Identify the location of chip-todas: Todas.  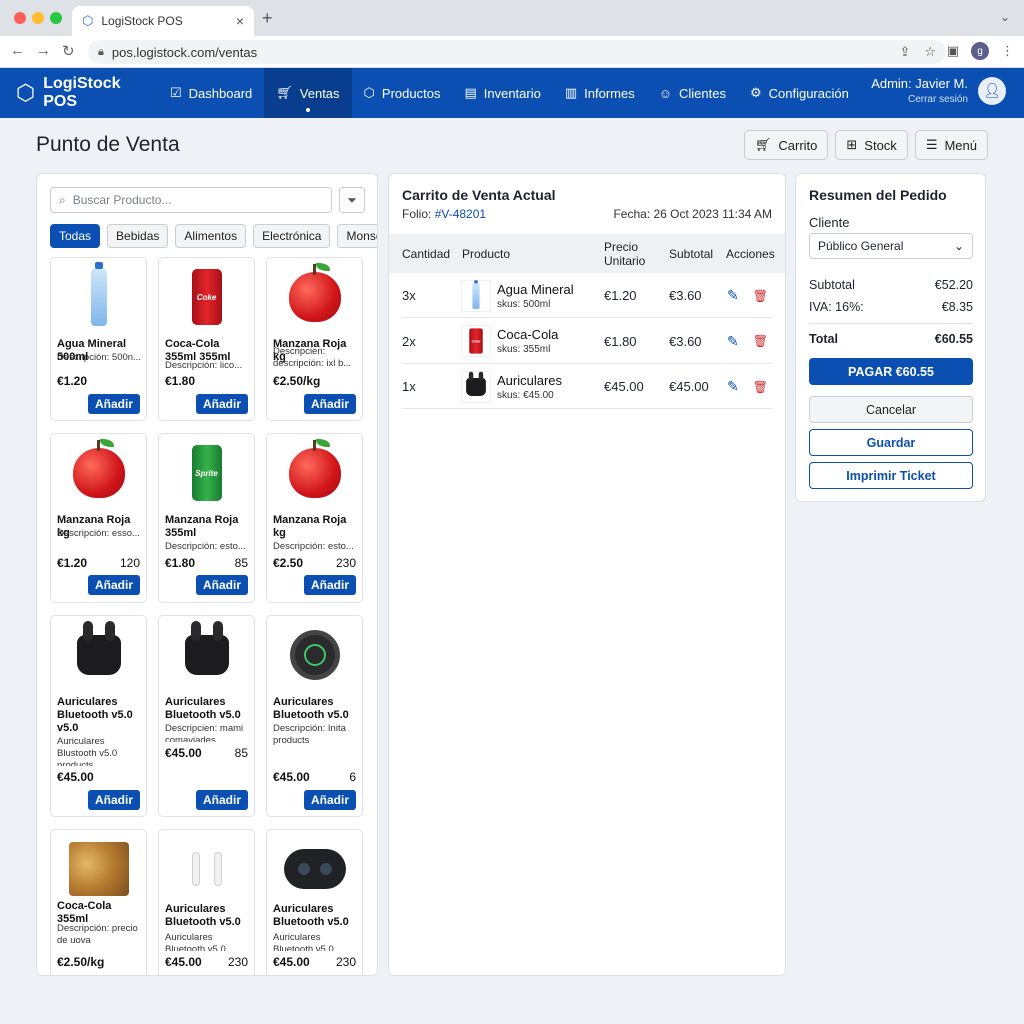
(75, 236).